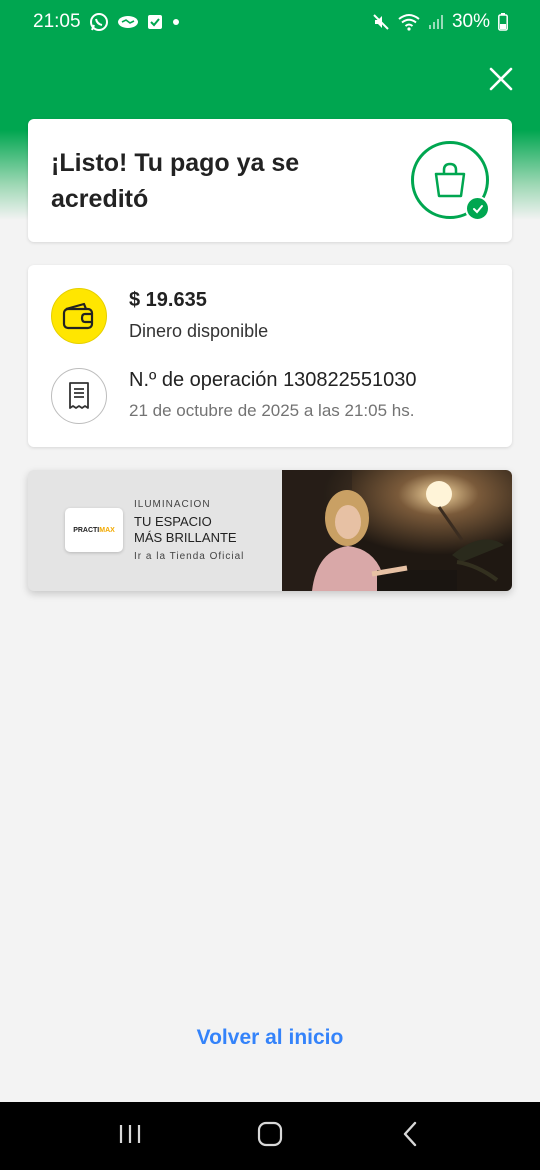 Image resolution: width=540 pixels, height=1170 pixels. Describe the element at coordinates (176, 22) in the screenshot. I see `dot-icon` at that location.